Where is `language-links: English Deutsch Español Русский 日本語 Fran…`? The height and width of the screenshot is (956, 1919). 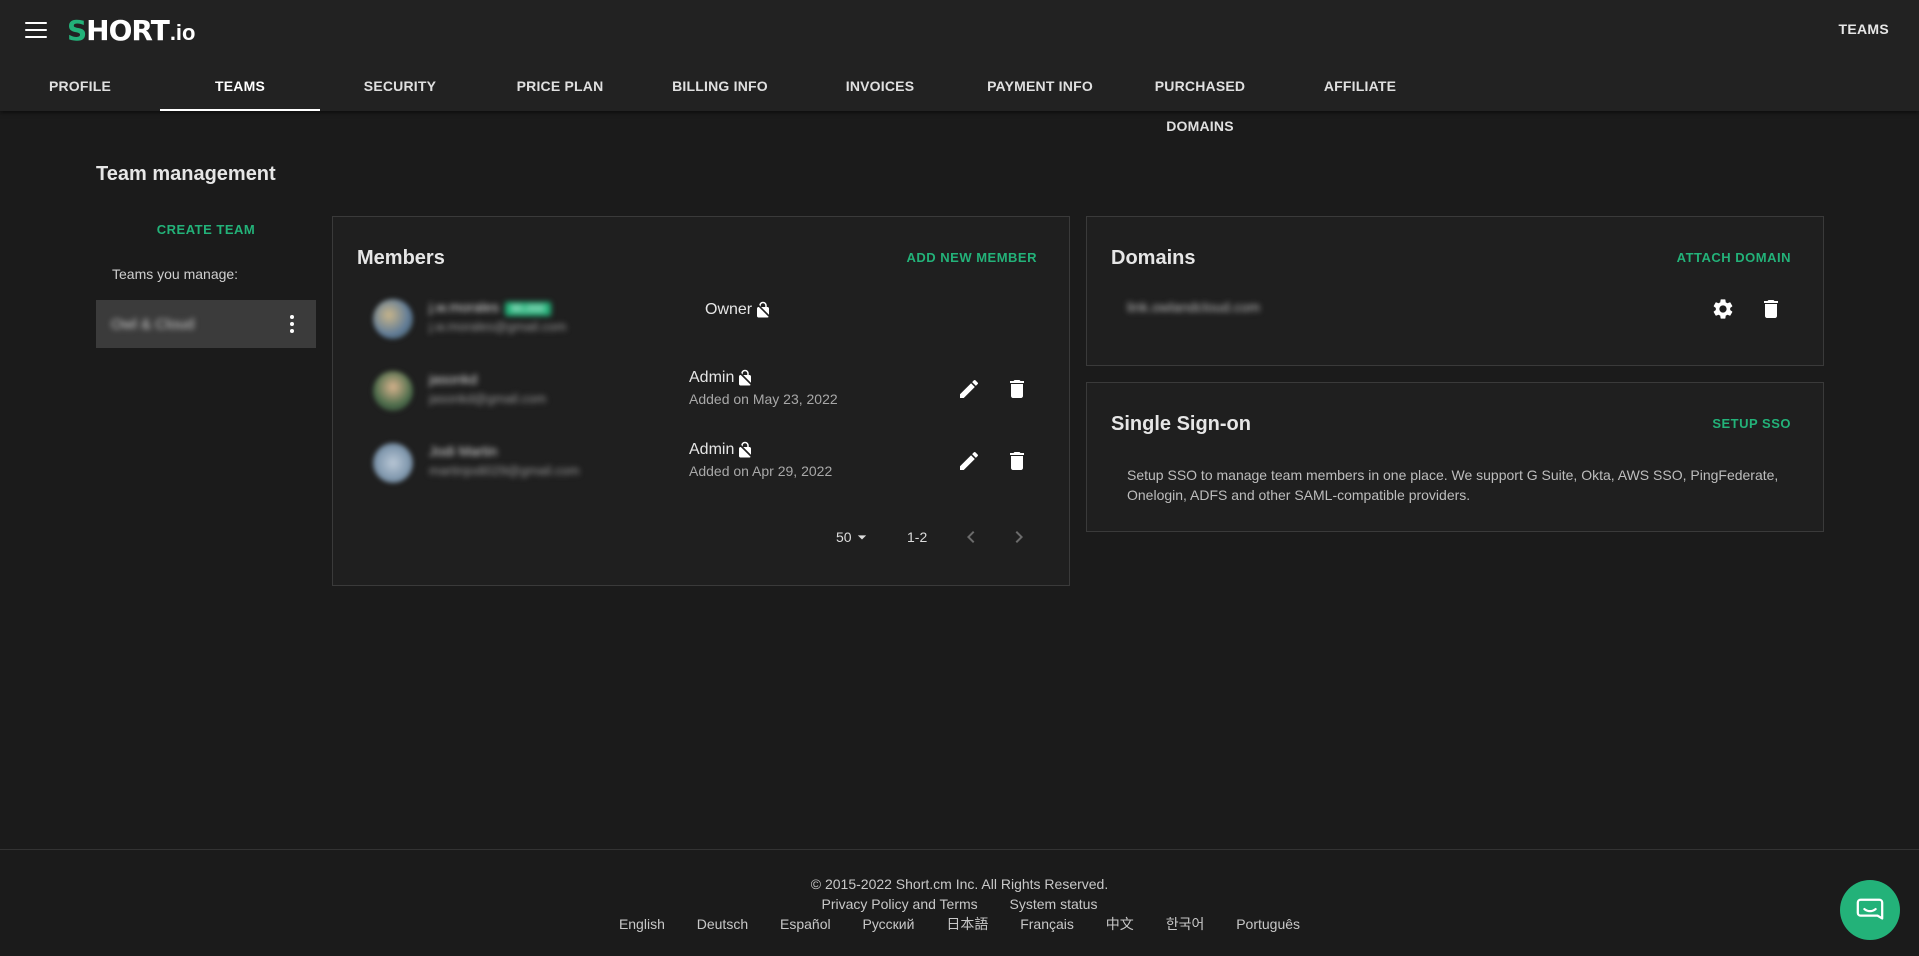 language-links: English Deutsch Español Русский 日本語 Fran… is located at coordinates (959, 924).